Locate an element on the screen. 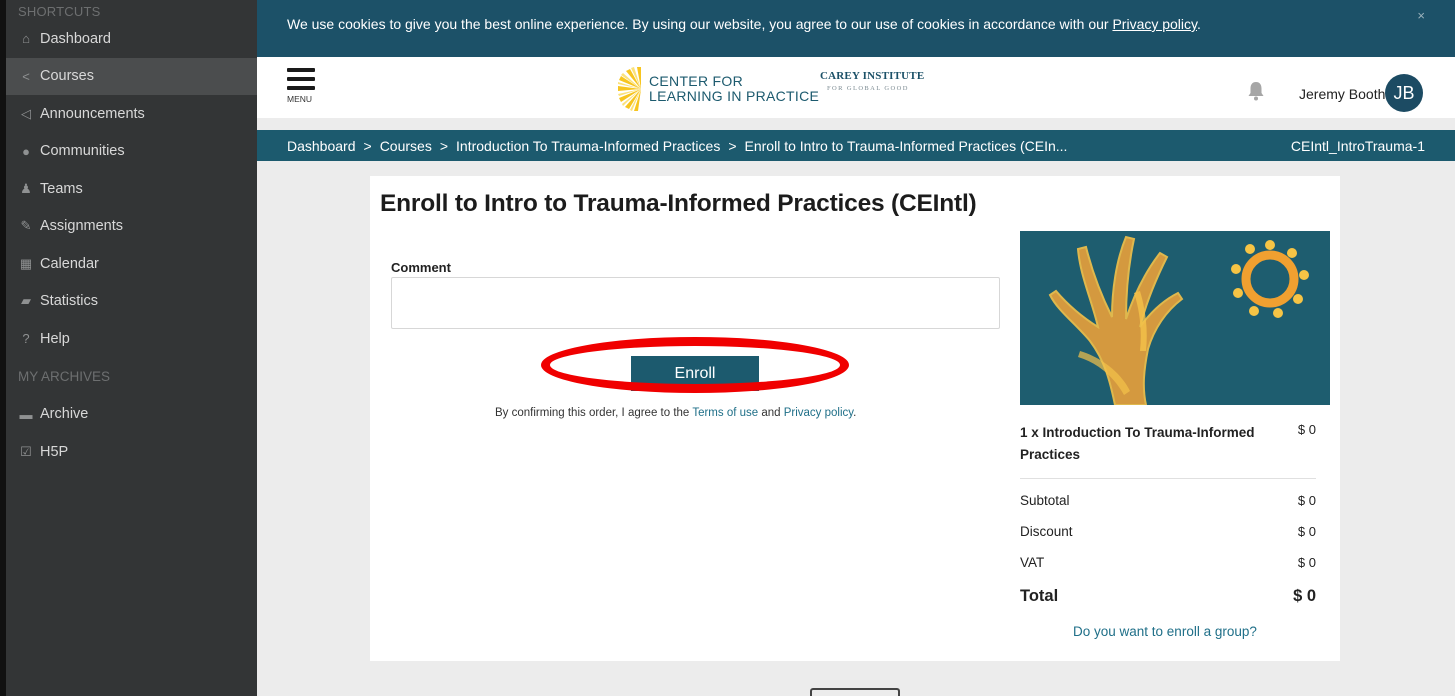  logo-text: CENTER FOR LEARNING IN PRACTICE is located at coordinates (734, 89).